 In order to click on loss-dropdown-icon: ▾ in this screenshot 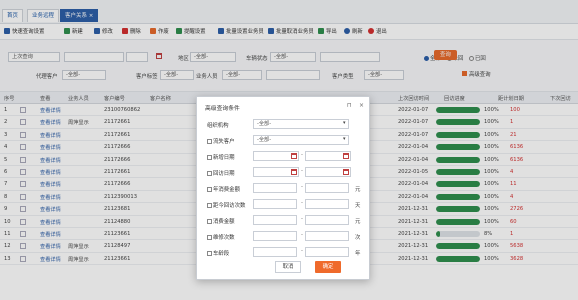, I will do `click(344, 139)`.